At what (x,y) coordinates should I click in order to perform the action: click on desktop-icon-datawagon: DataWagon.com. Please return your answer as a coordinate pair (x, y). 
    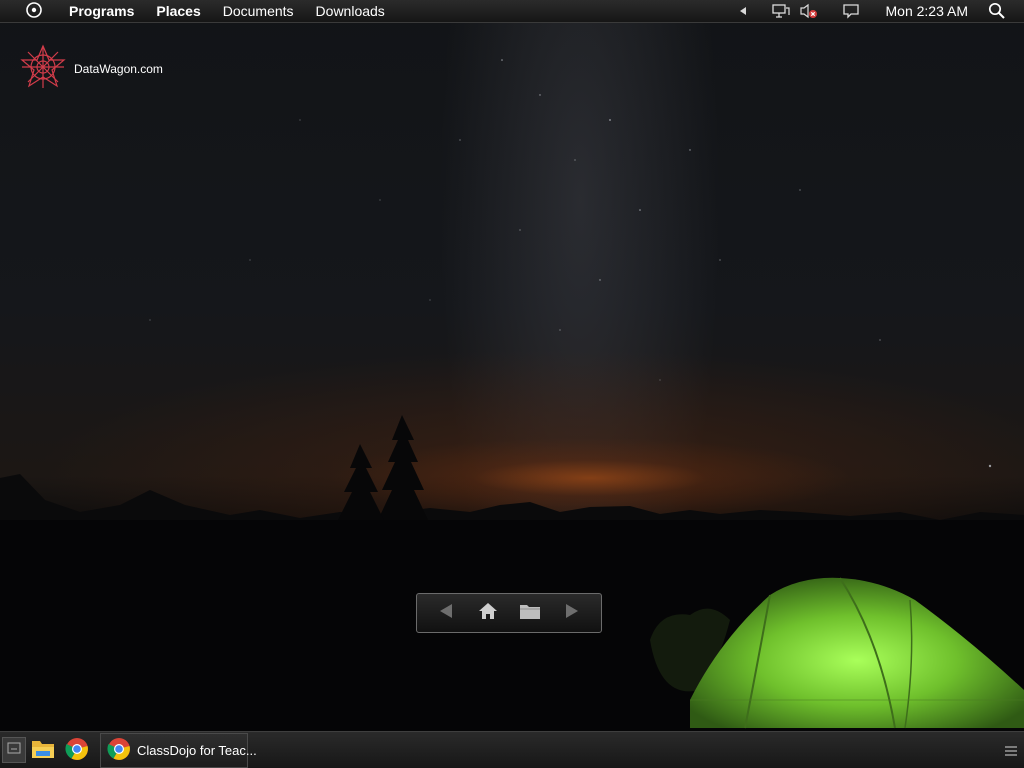
    Looking at the image, I should click on (91, 68).